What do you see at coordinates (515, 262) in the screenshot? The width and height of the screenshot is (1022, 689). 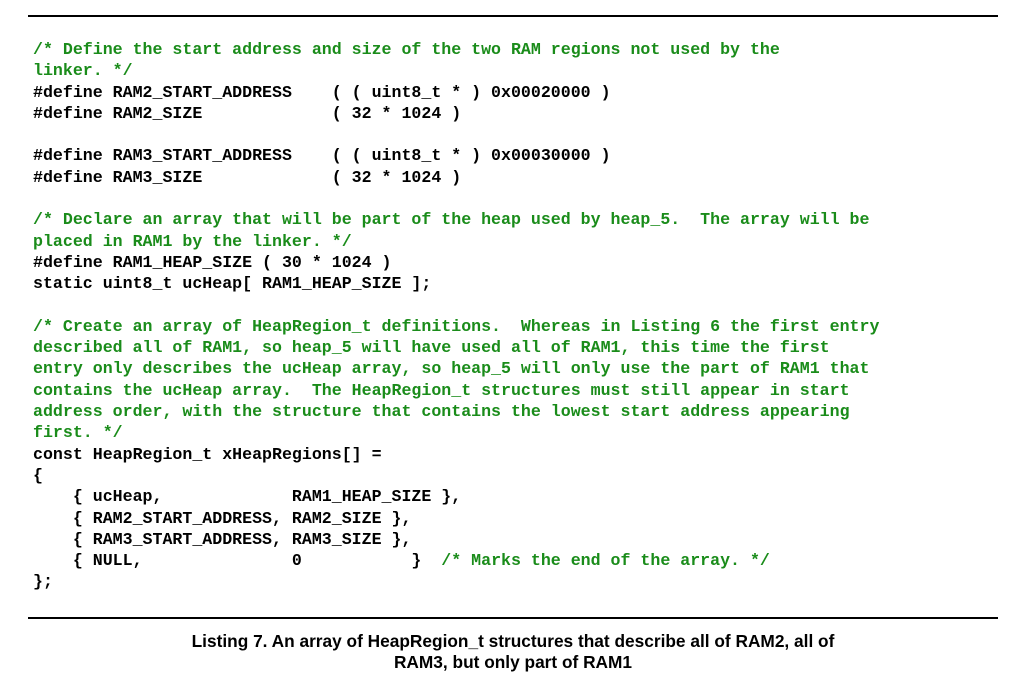 I see `code-line: #define RAM1_HEAP_SIZE ( 30 * 1024 )` at bounding box center [515, 262].